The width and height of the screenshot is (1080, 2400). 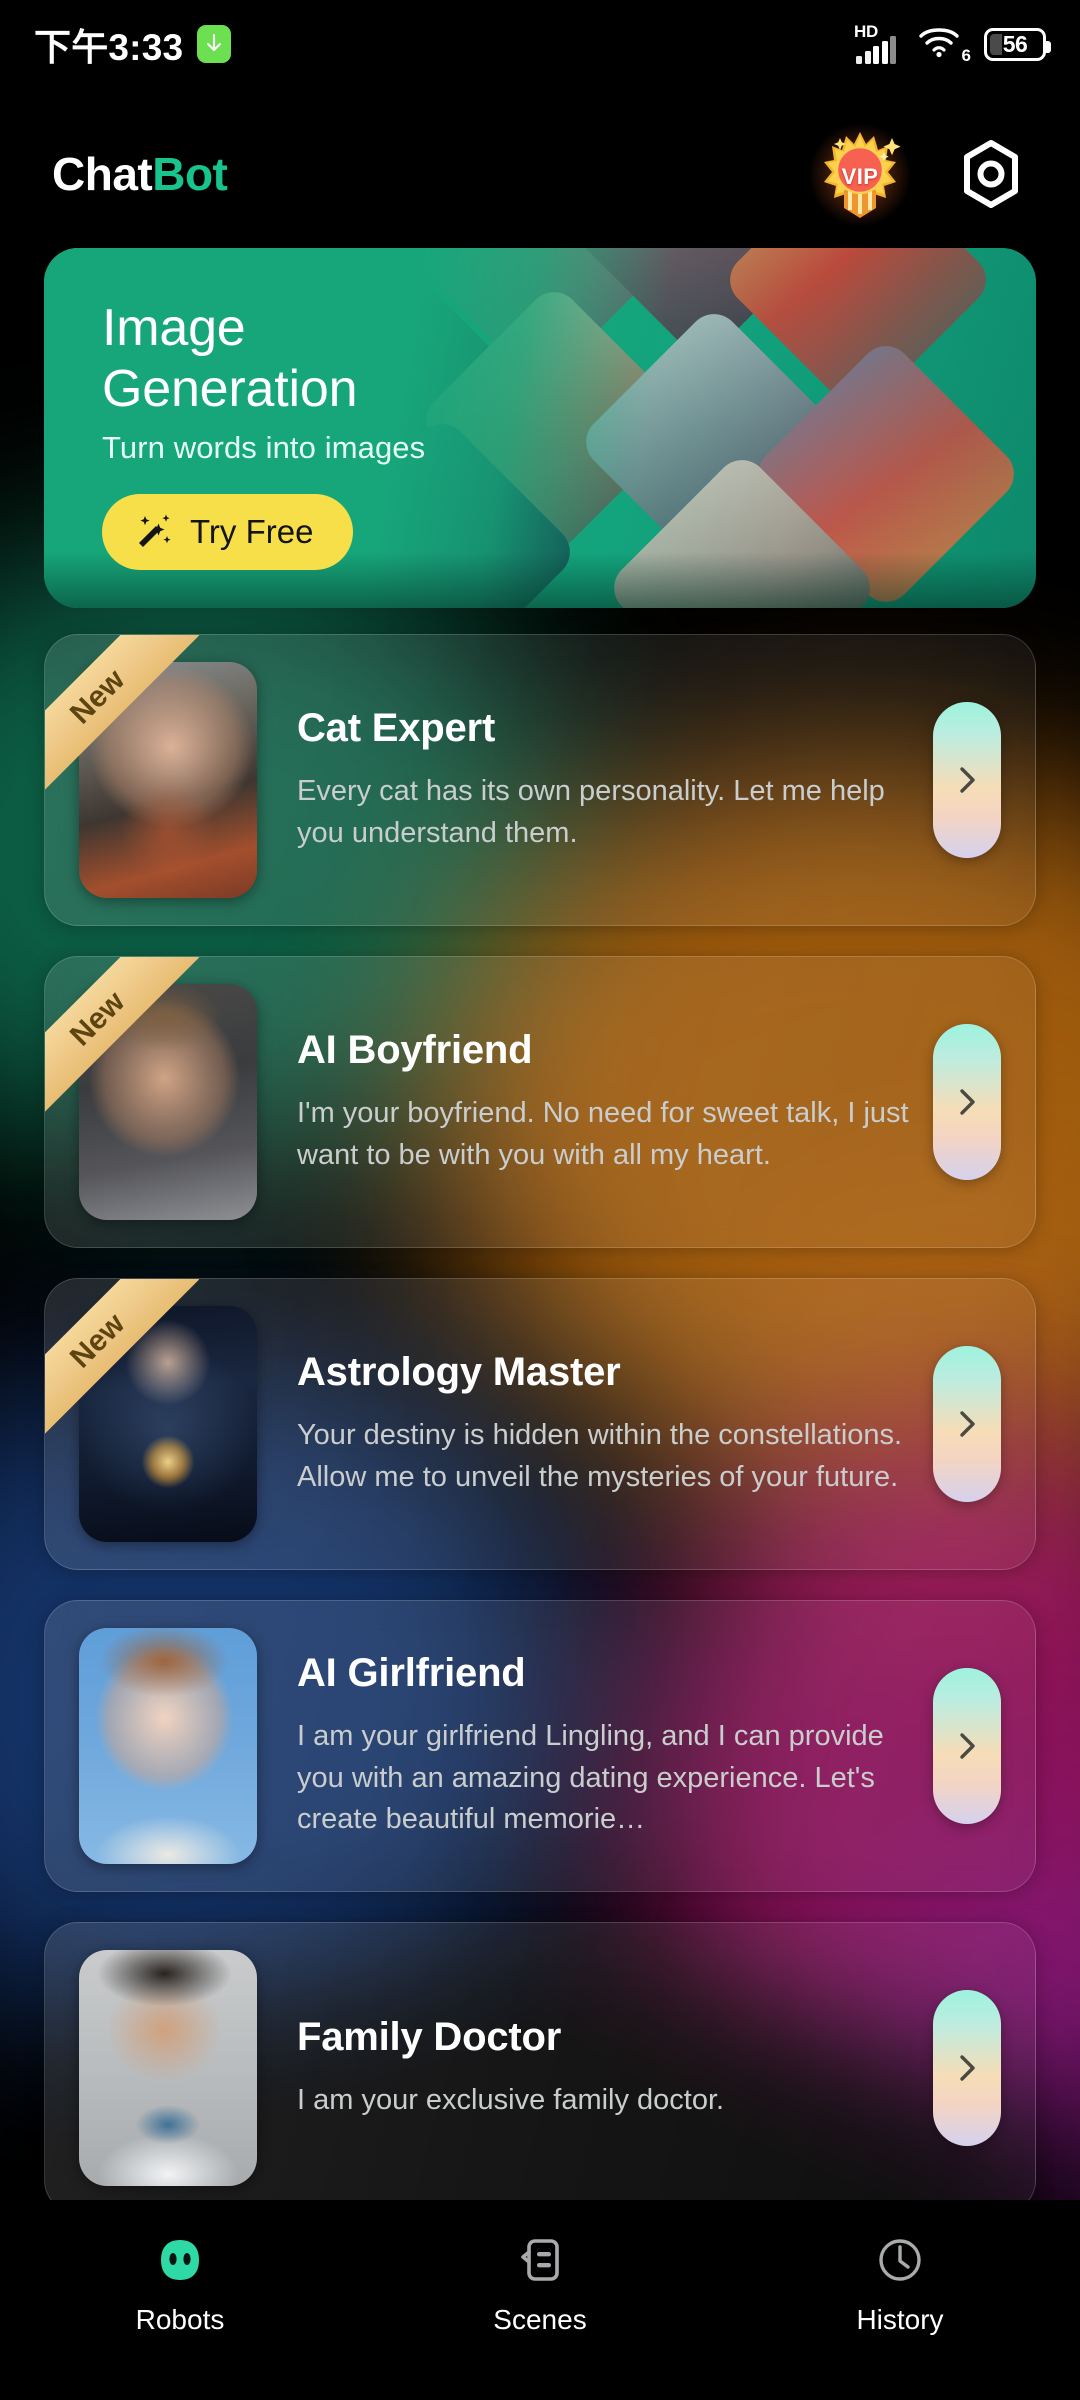 I want to click on status-bar-right: HD 6 56, so click(x=952, y=43).